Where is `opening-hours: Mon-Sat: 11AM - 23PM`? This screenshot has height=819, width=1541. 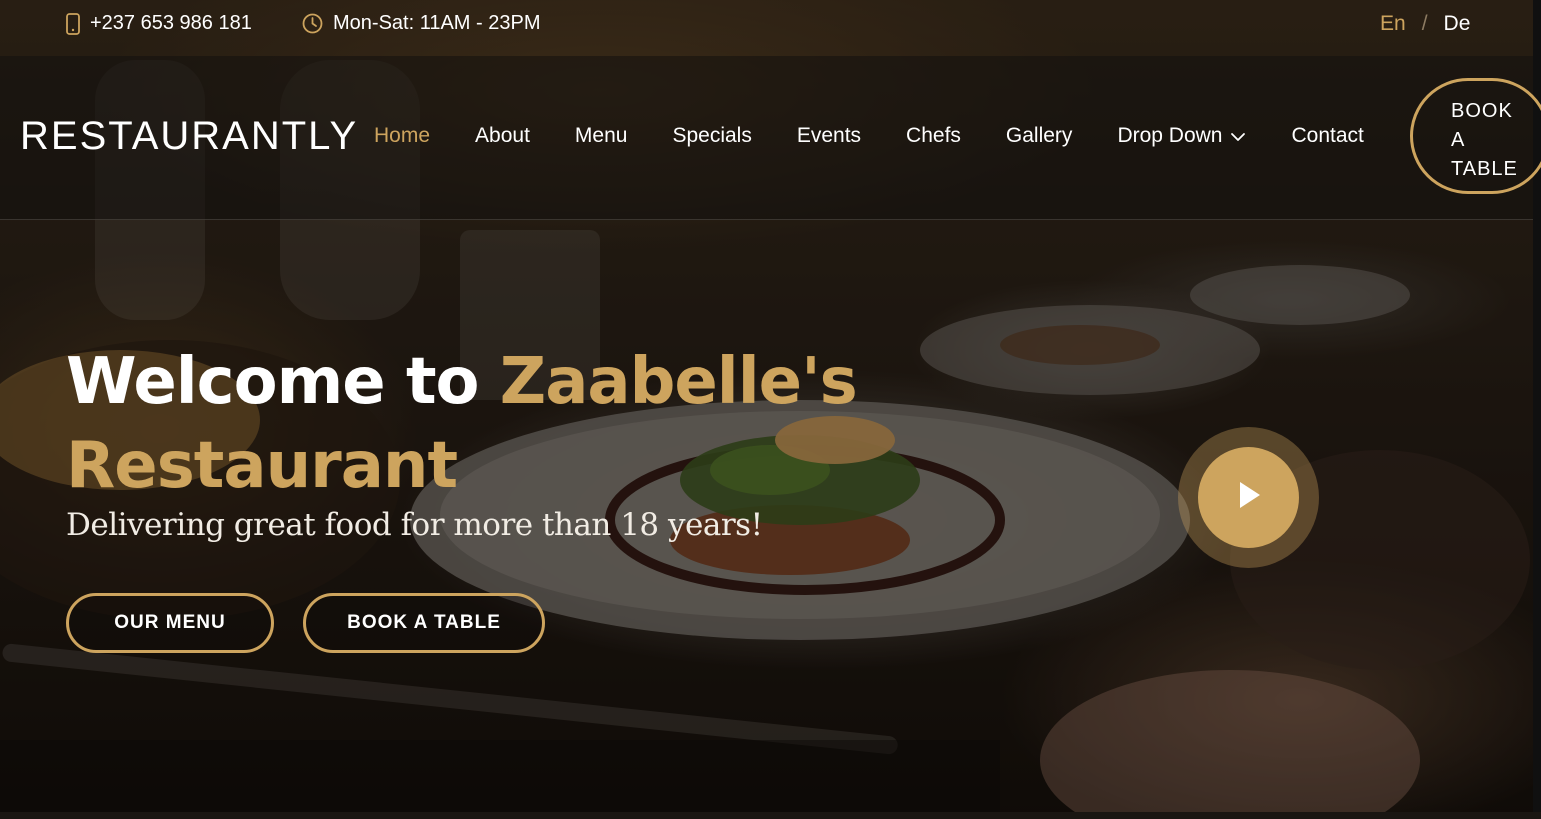 opening-hours: Mon-Sat: 11AM - 23PM is located at coordinates (421, 23).